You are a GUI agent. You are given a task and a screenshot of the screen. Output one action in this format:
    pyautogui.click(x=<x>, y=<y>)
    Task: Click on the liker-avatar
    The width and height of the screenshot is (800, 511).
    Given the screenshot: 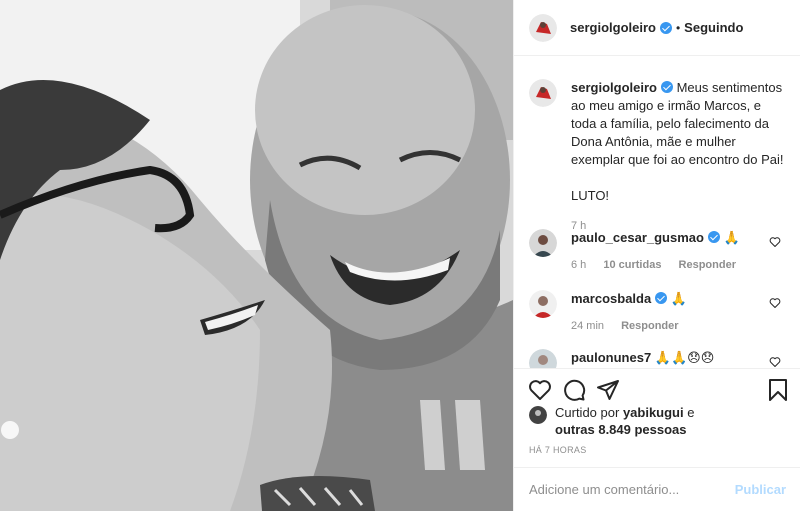 What is the action you would take?
    pyautogui.click(x=538, y=415)
    